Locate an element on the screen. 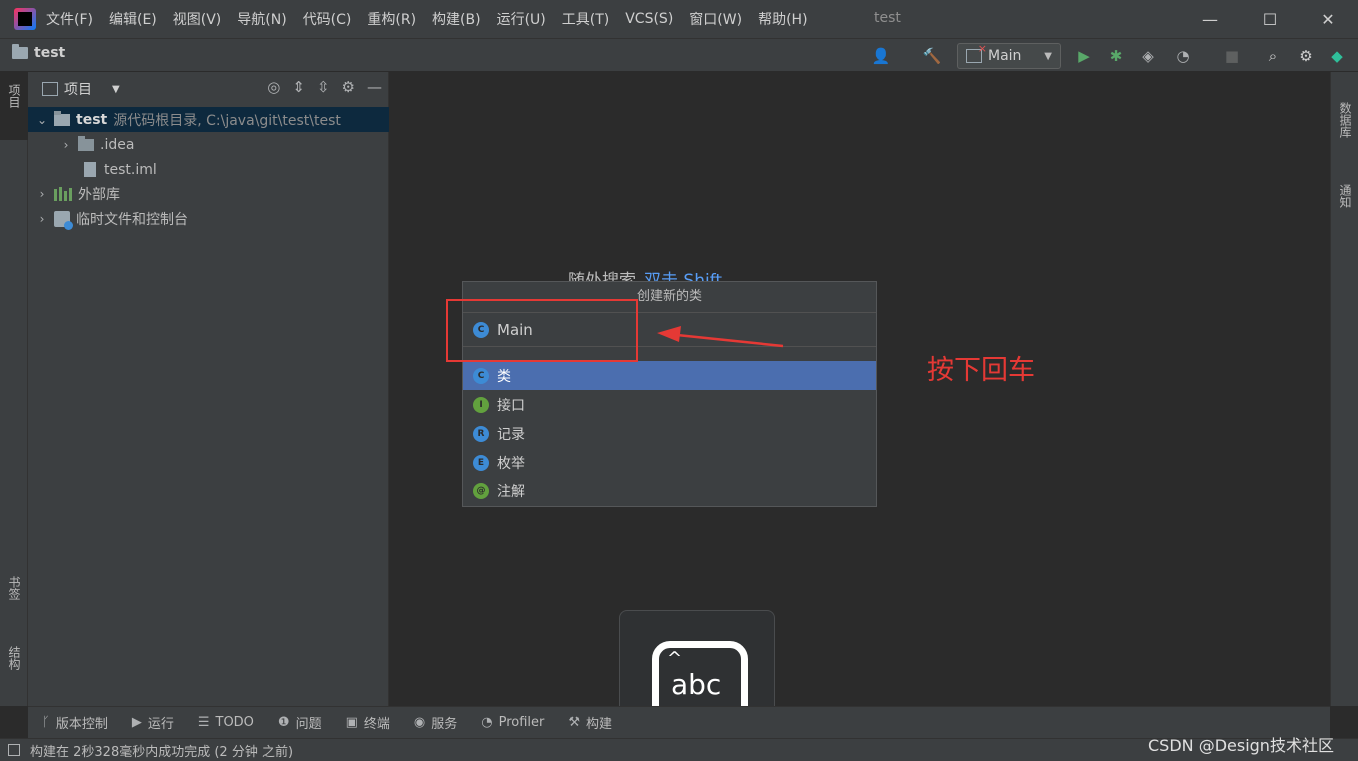  tool-label: Profiler is located at coordinates (521, 722).